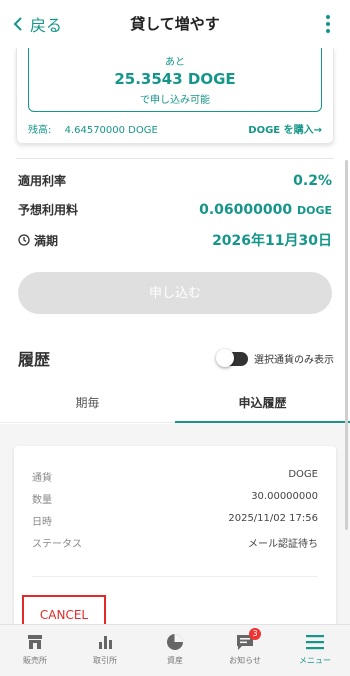  I want to click on entry-key: 通貨, so click(42, 478).